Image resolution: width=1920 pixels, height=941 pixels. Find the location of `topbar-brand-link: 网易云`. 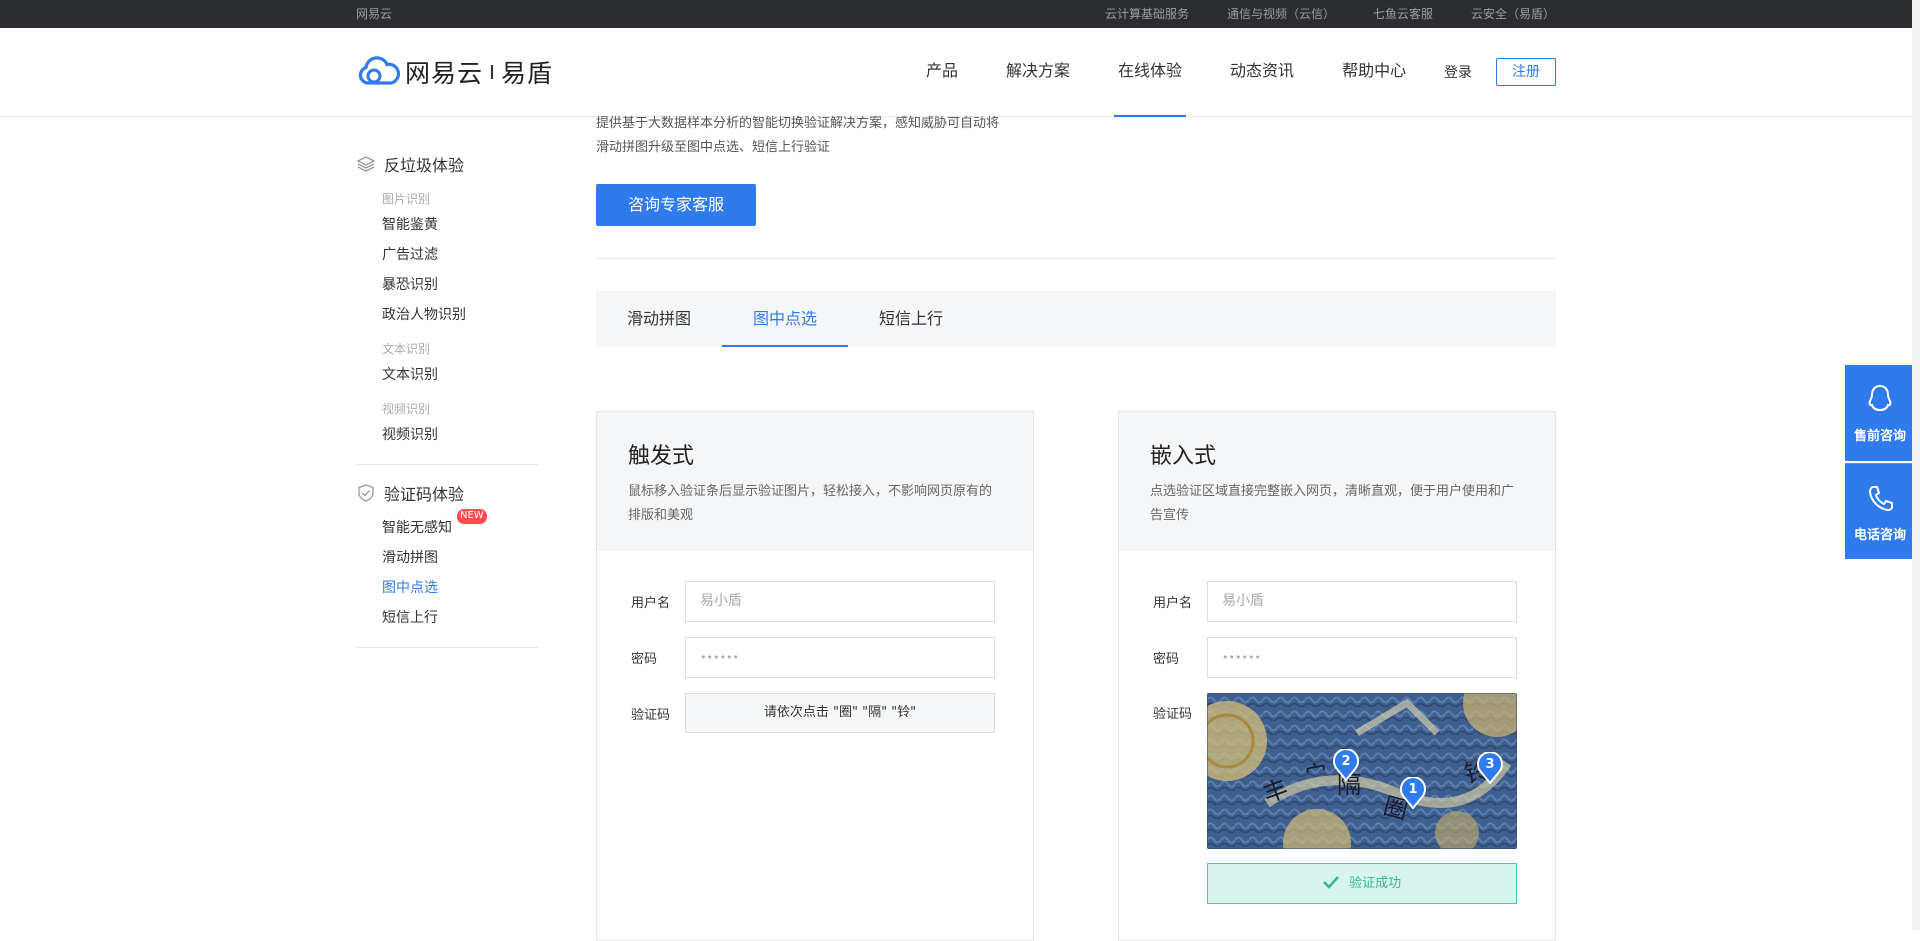

topbar-brand-link: 网易云 is located at coordinates (374, 14).